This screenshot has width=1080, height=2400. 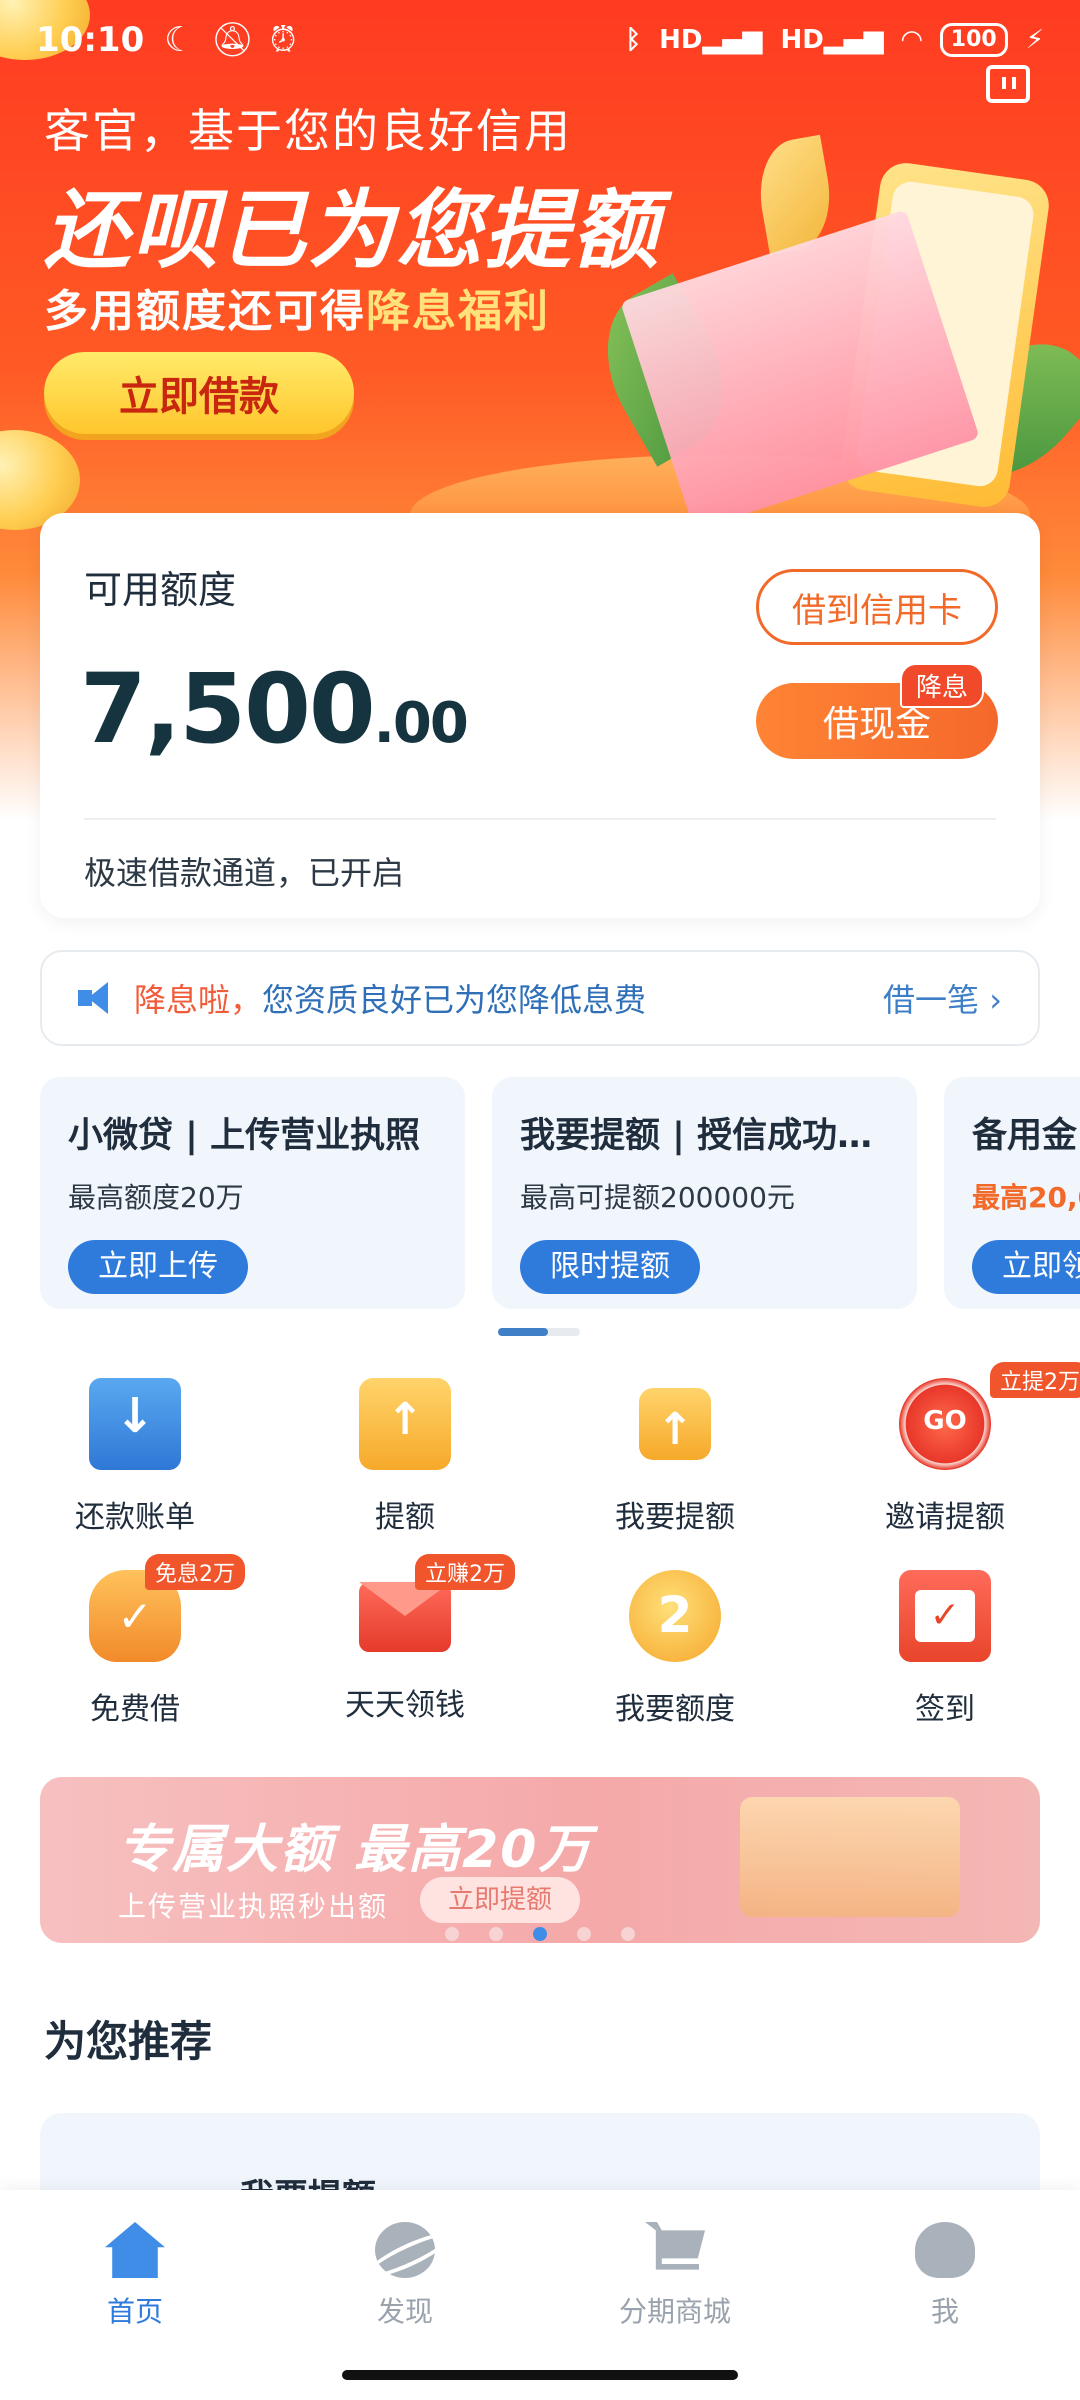 What do you see at coordinates (160, 590) in the screenshot?
I see `available-limit-label: 可用额度` at bounding box center [160, 590].